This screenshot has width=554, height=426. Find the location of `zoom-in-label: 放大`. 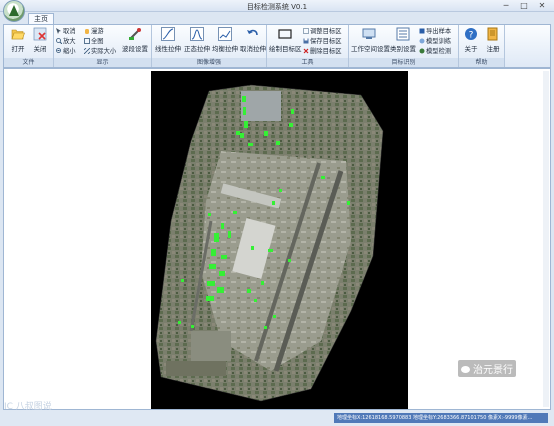

zoom-in-label: 放大 is located at coordinates (69, 41).